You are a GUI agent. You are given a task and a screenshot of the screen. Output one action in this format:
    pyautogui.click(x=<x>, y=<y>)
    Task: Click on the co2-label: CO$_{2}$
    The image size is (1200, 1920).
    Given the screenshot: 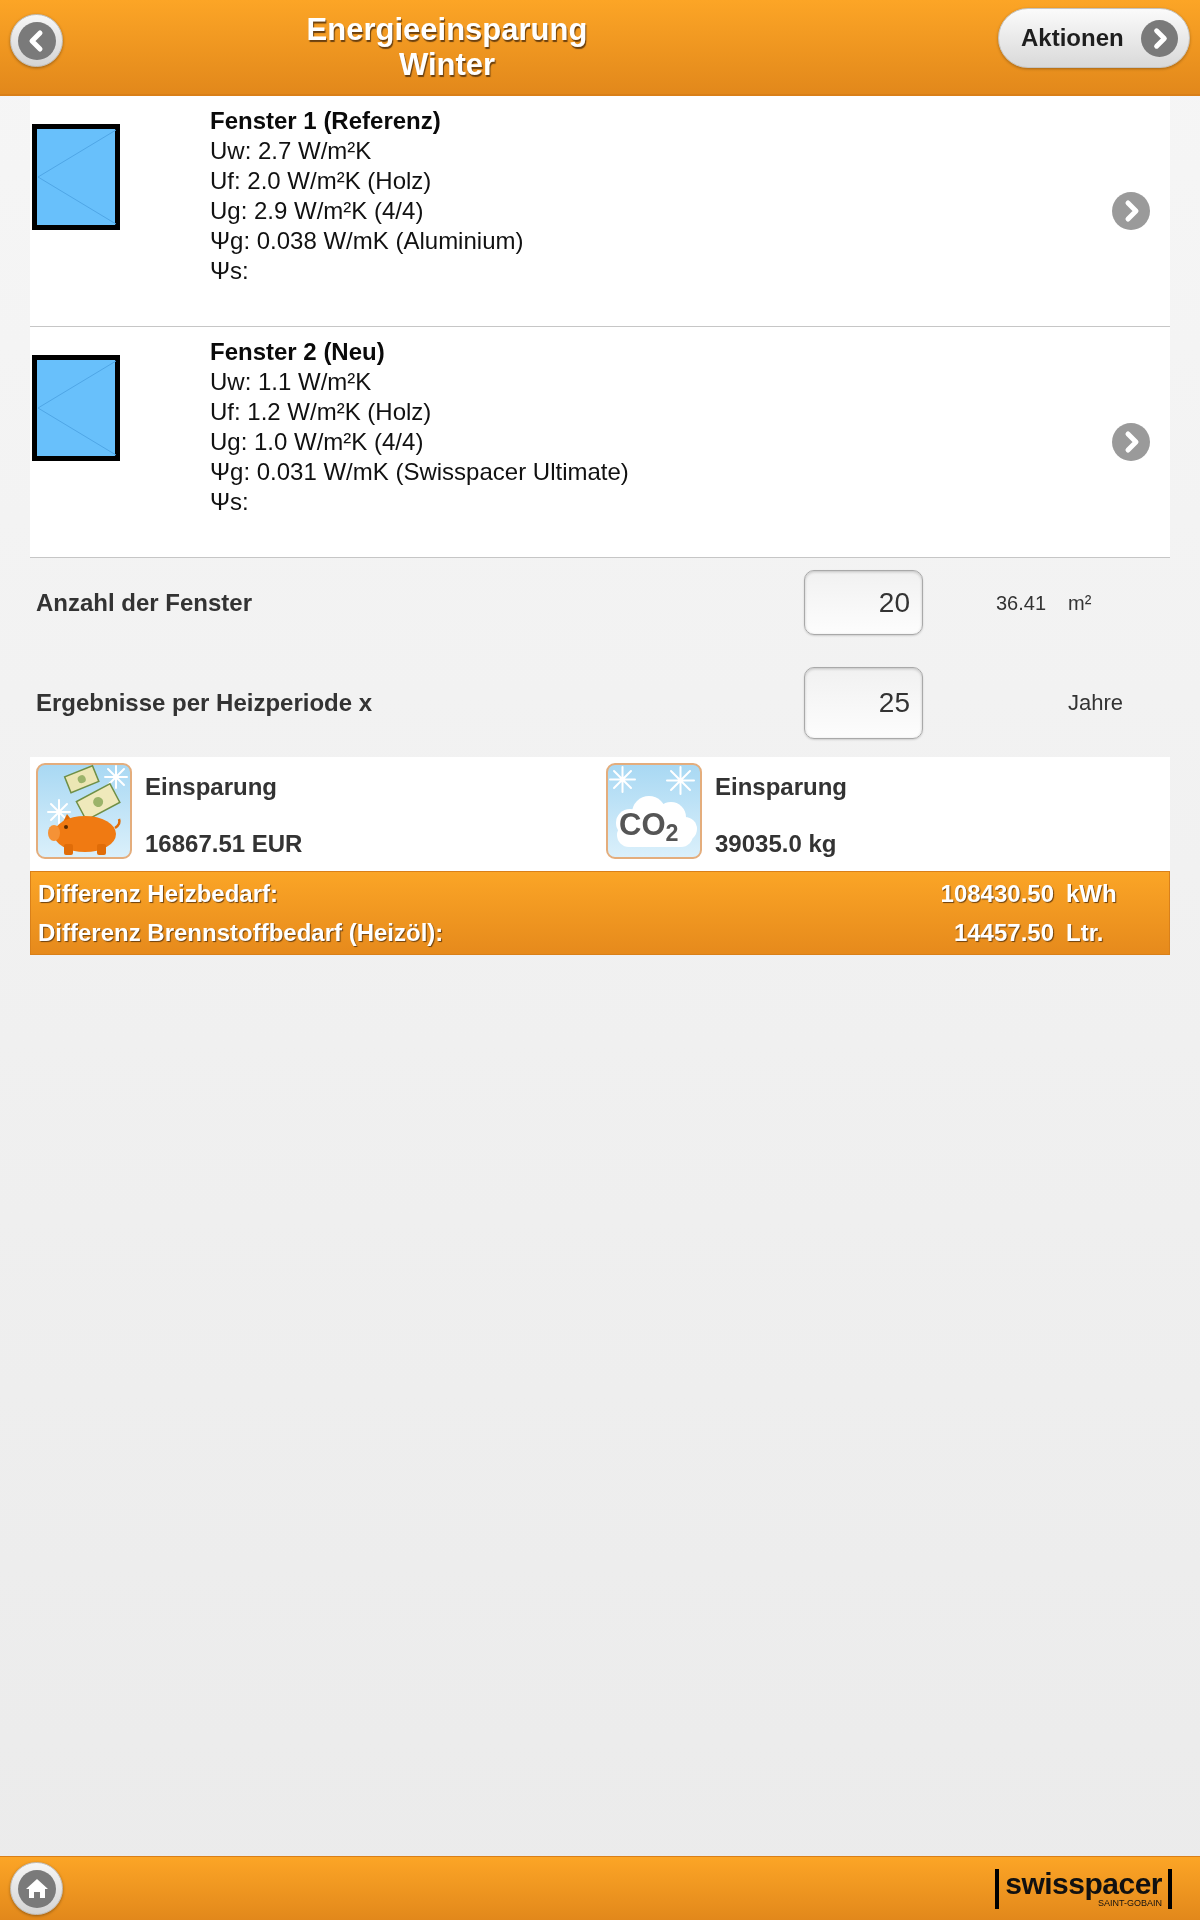 What is the action you would take?
    pyautogui.click(x=649, y=825)
    